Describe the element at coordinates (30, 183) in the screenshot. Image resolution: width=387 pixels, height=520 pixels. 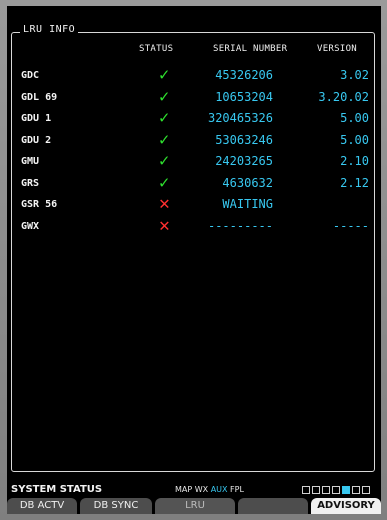
I see `lru-name: GRS` at that location.